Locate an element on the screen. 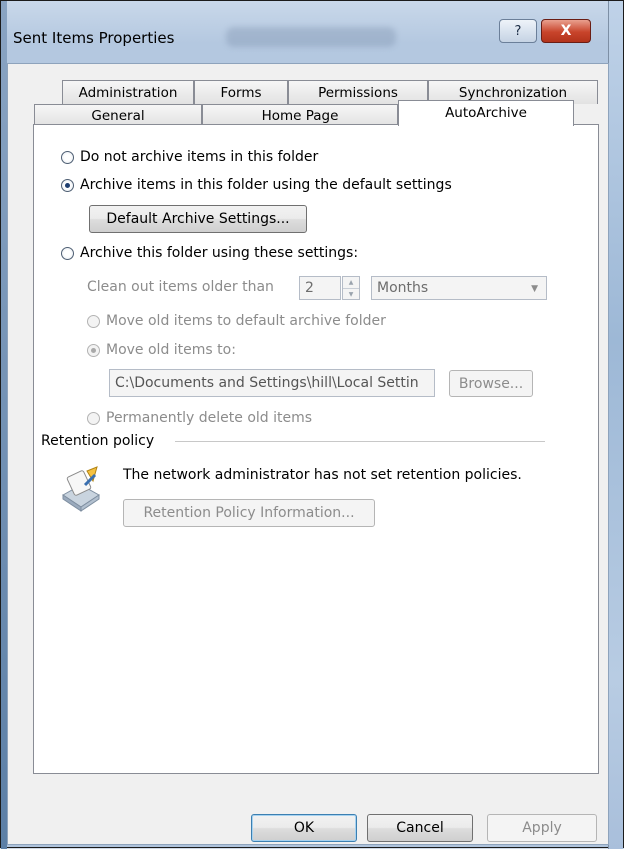 The width and height of the screenshot is (624, 849). period-select: Months ▼ is located at coordinates (459, 288).